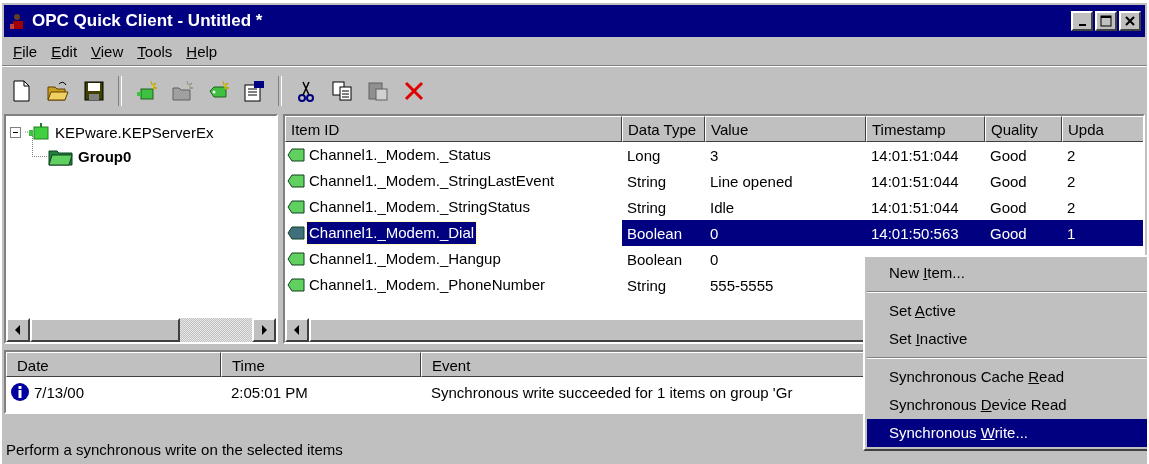  What do you see at coordinates (1007, 405) in the screenshot?
I see `menu-item: Synchronous Device Read` at bounding box center [1007, 405].